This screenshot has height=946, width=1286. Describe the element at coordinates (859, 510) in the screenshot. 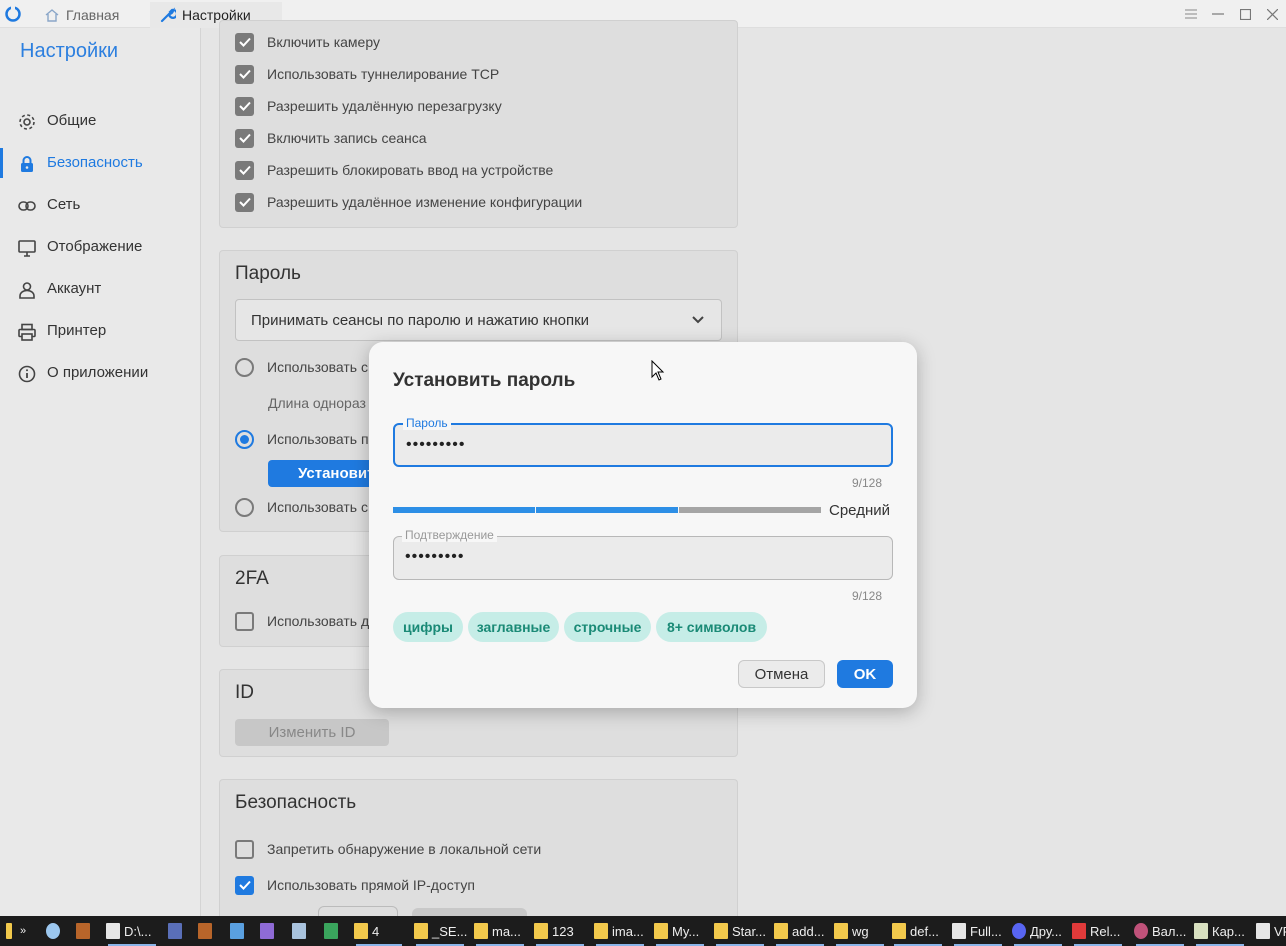

I see `strength-label: Средний` at that location.